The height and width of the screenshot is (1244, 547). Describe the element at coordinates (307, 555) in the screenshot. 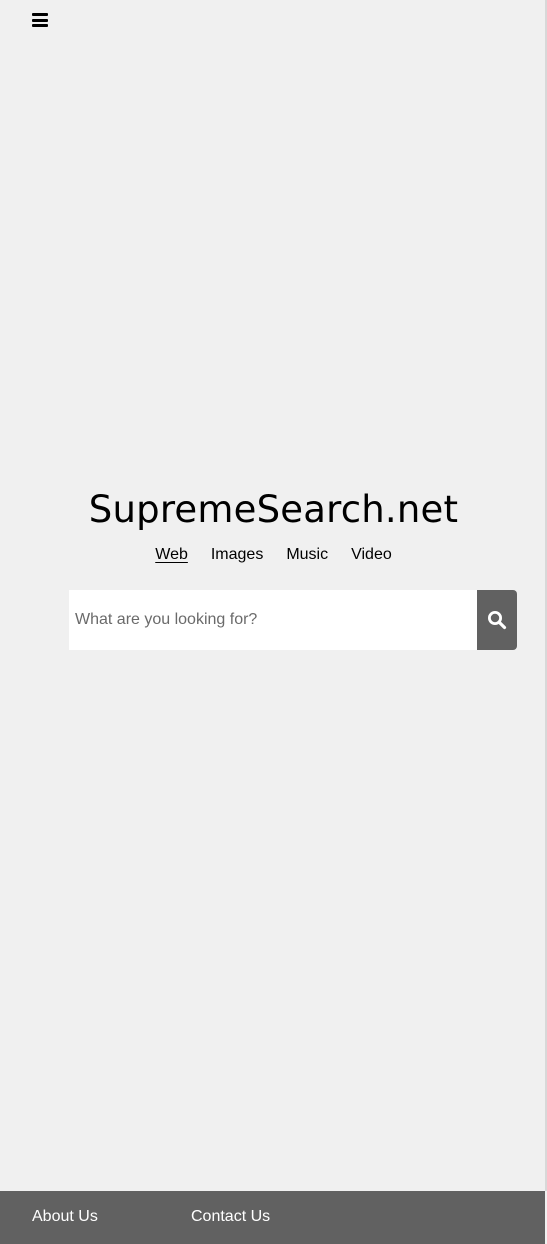

I see `tab-music: Music` at that location.